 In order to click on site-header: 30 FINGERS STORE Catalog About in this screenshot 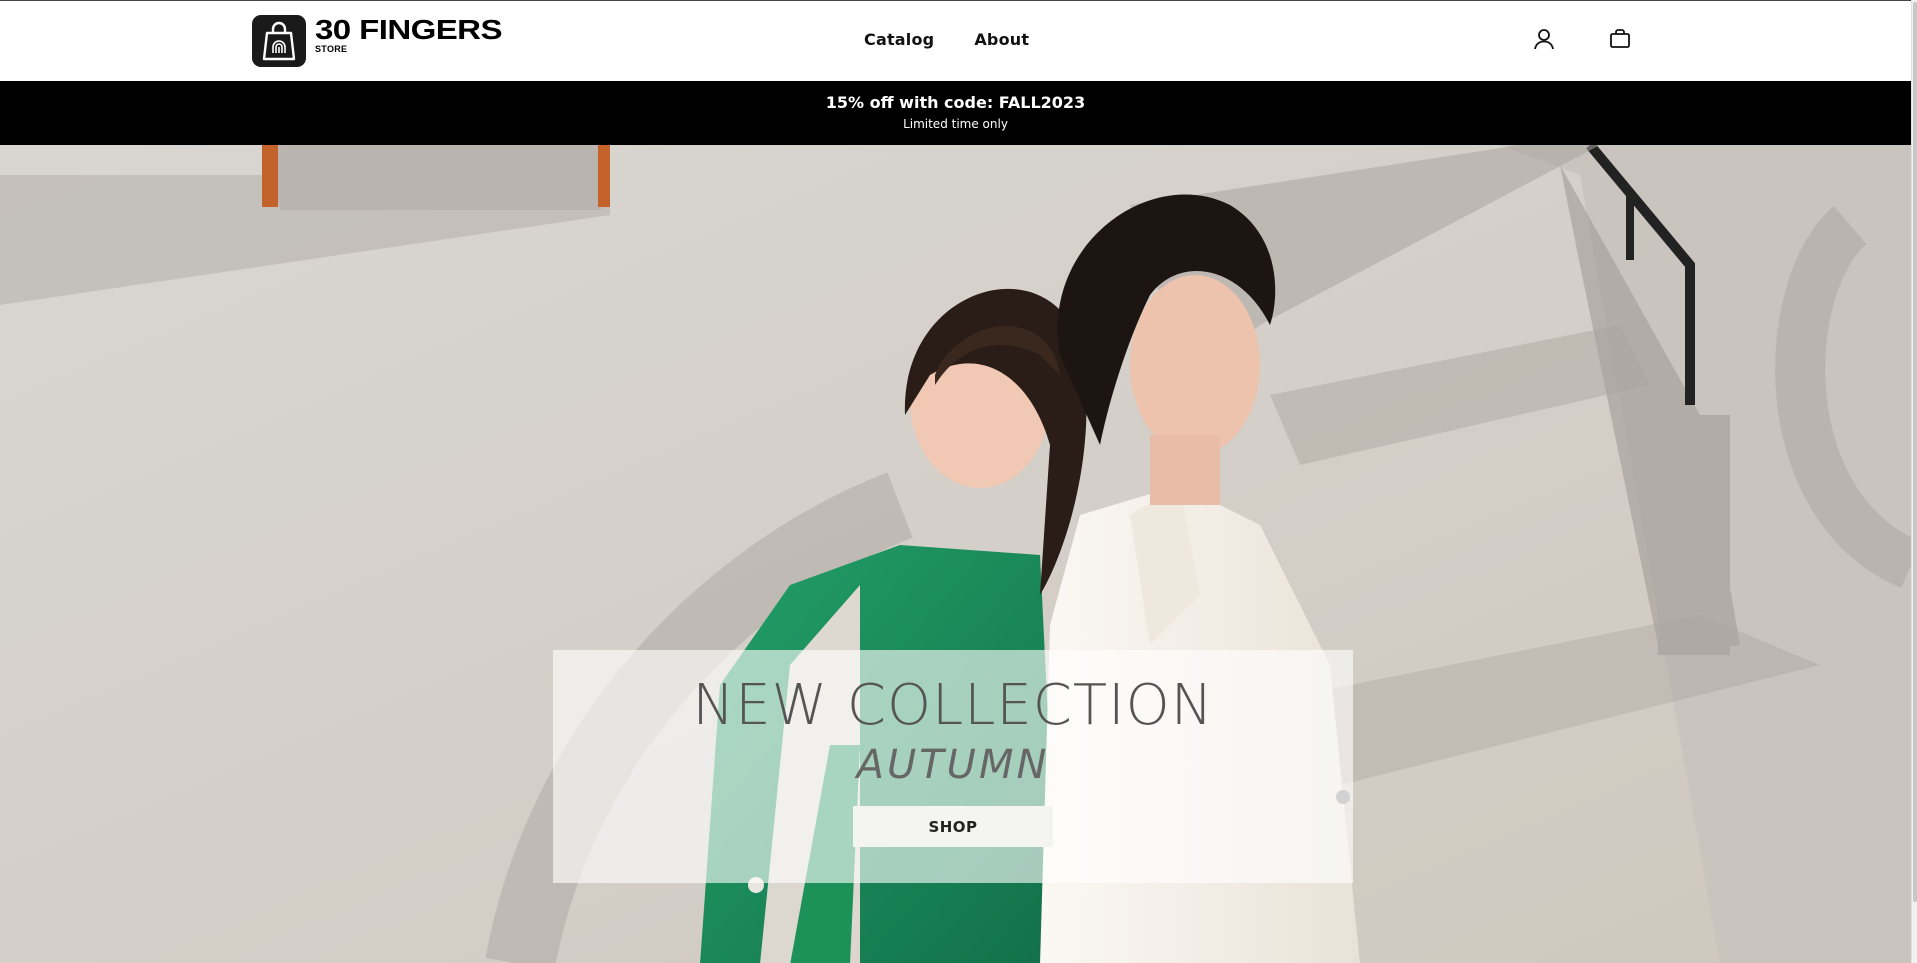, I will do `click(955, 41)`.